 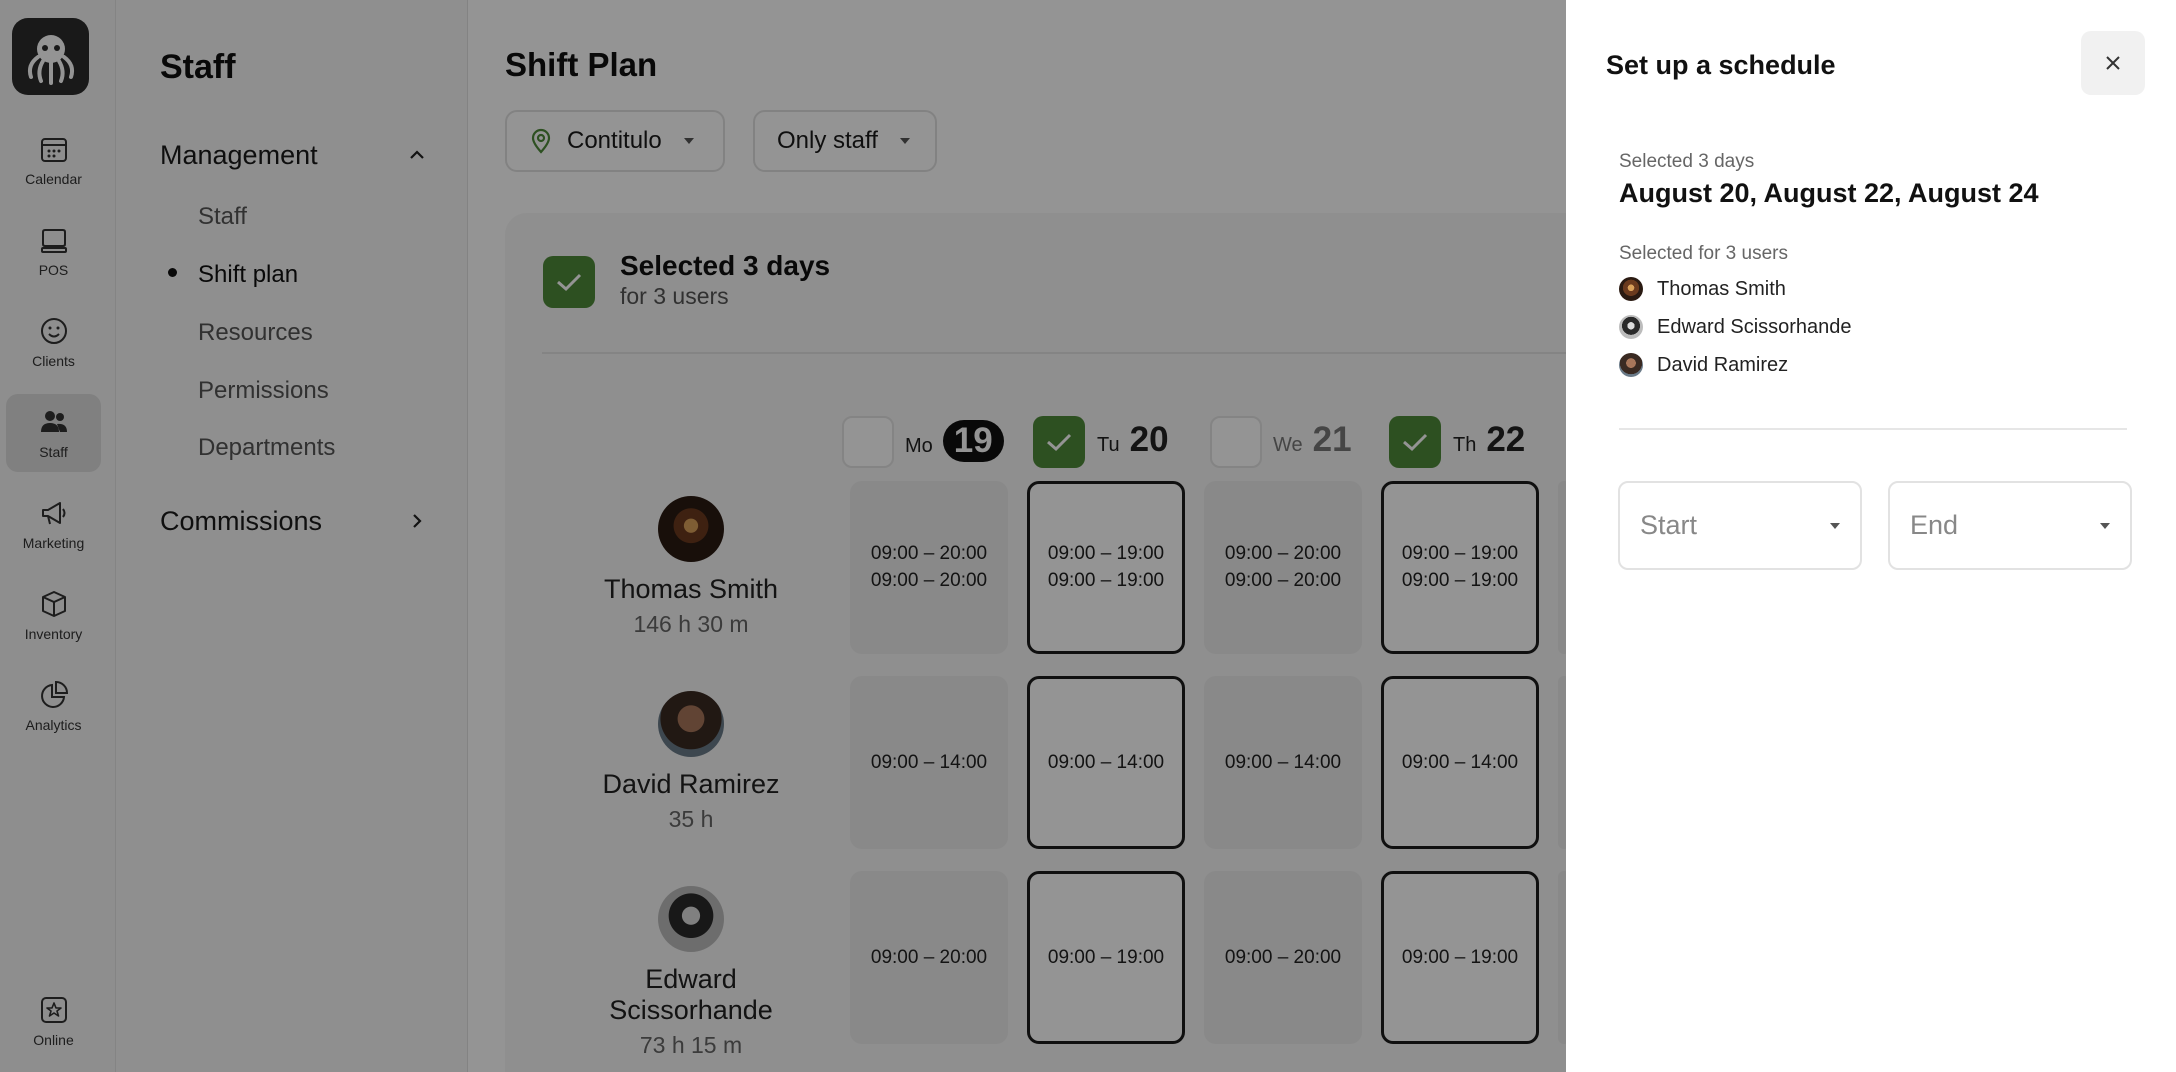 I want to click on end-time-placeholder: End, so click(x=1934, y=525).